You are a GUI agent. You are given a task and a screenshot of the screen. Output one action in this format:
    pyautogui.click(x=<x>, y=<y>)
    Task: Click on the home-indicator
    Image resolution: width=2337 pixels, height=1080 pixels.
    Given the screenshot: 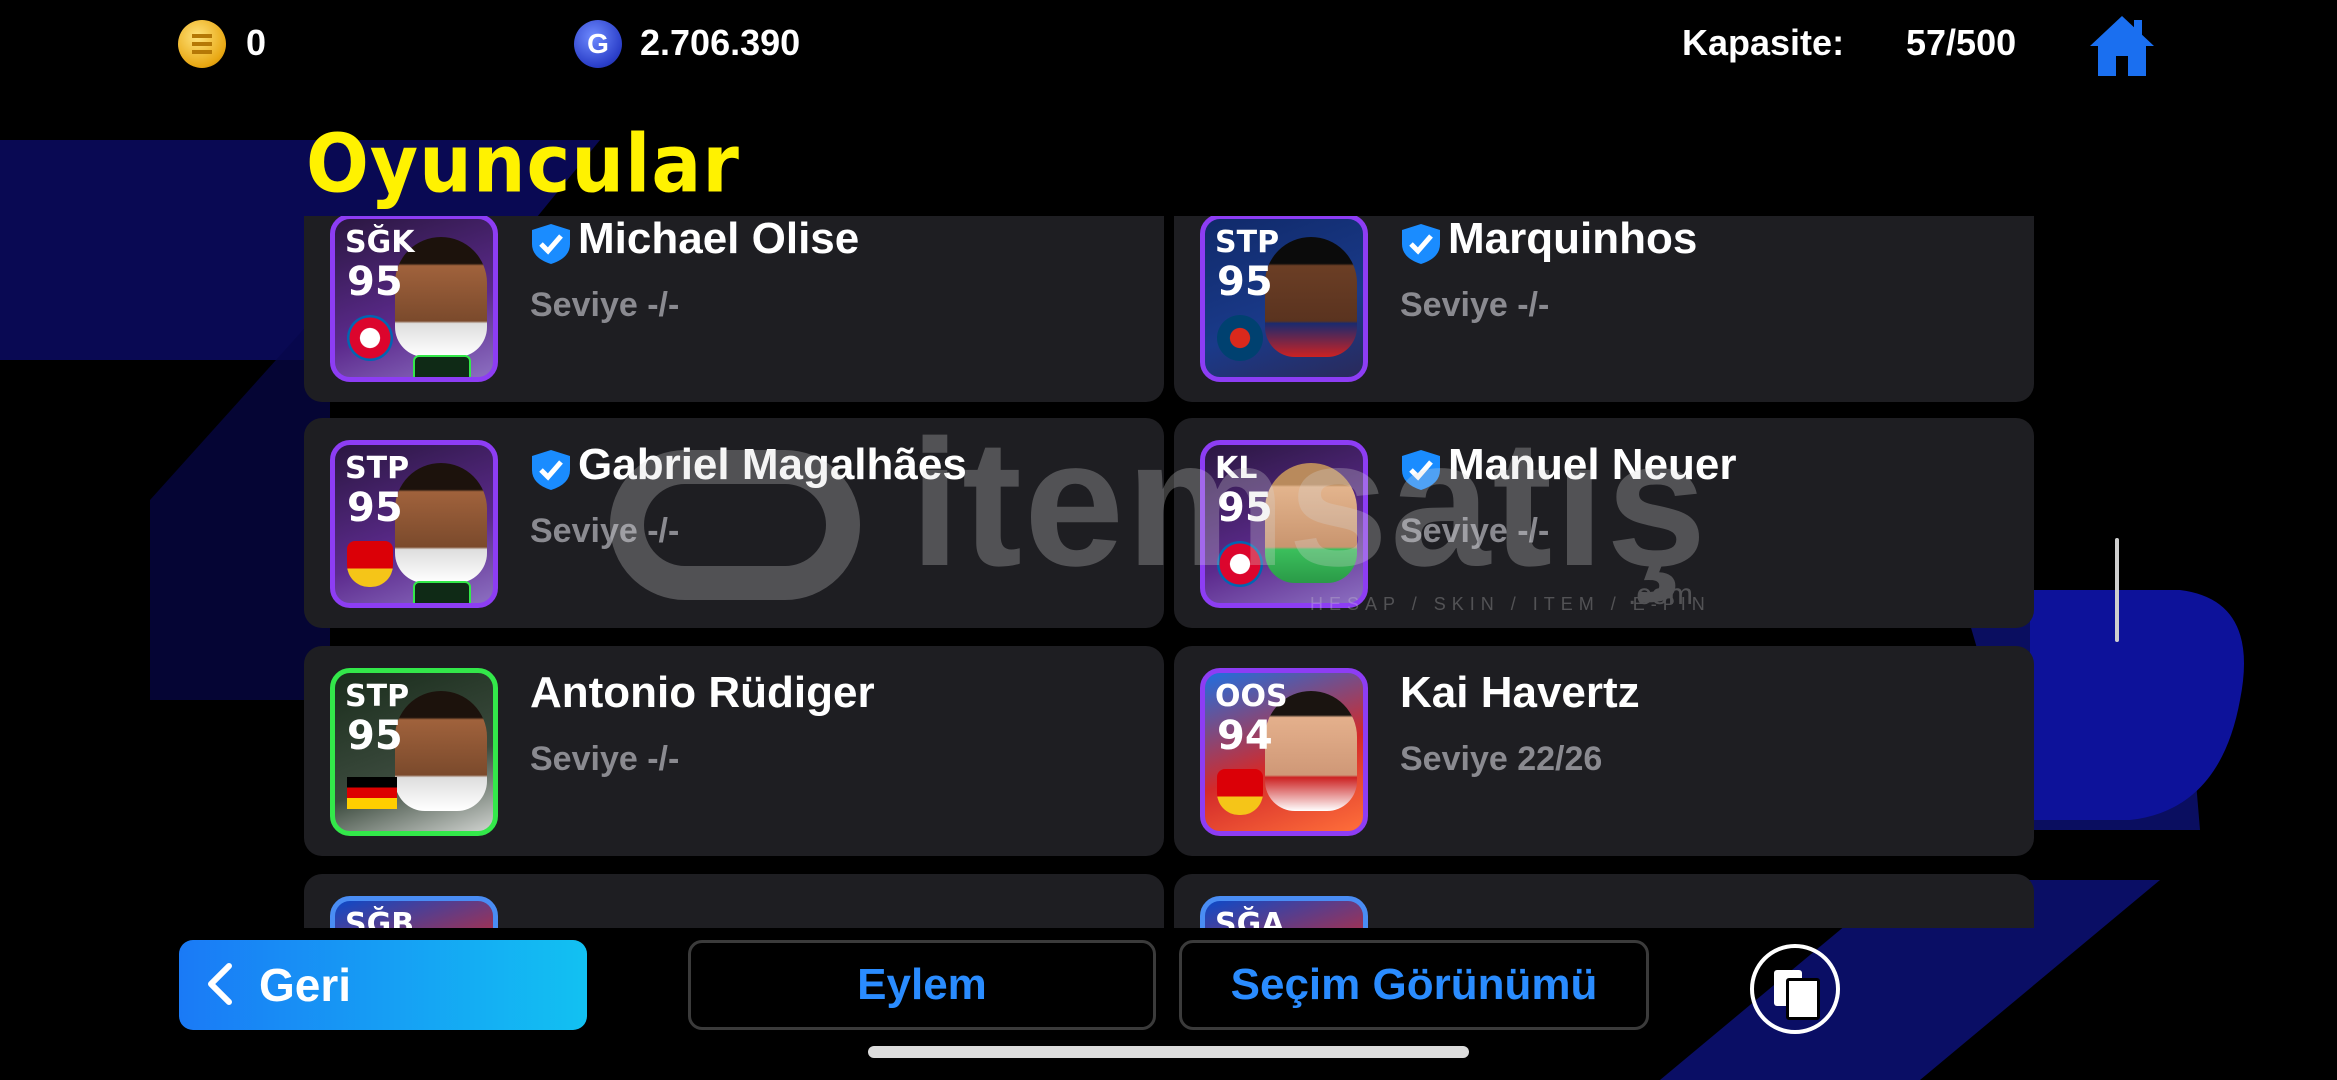 What is the action you would take?
    pyautogui.click(x=1168, y=1052)
    